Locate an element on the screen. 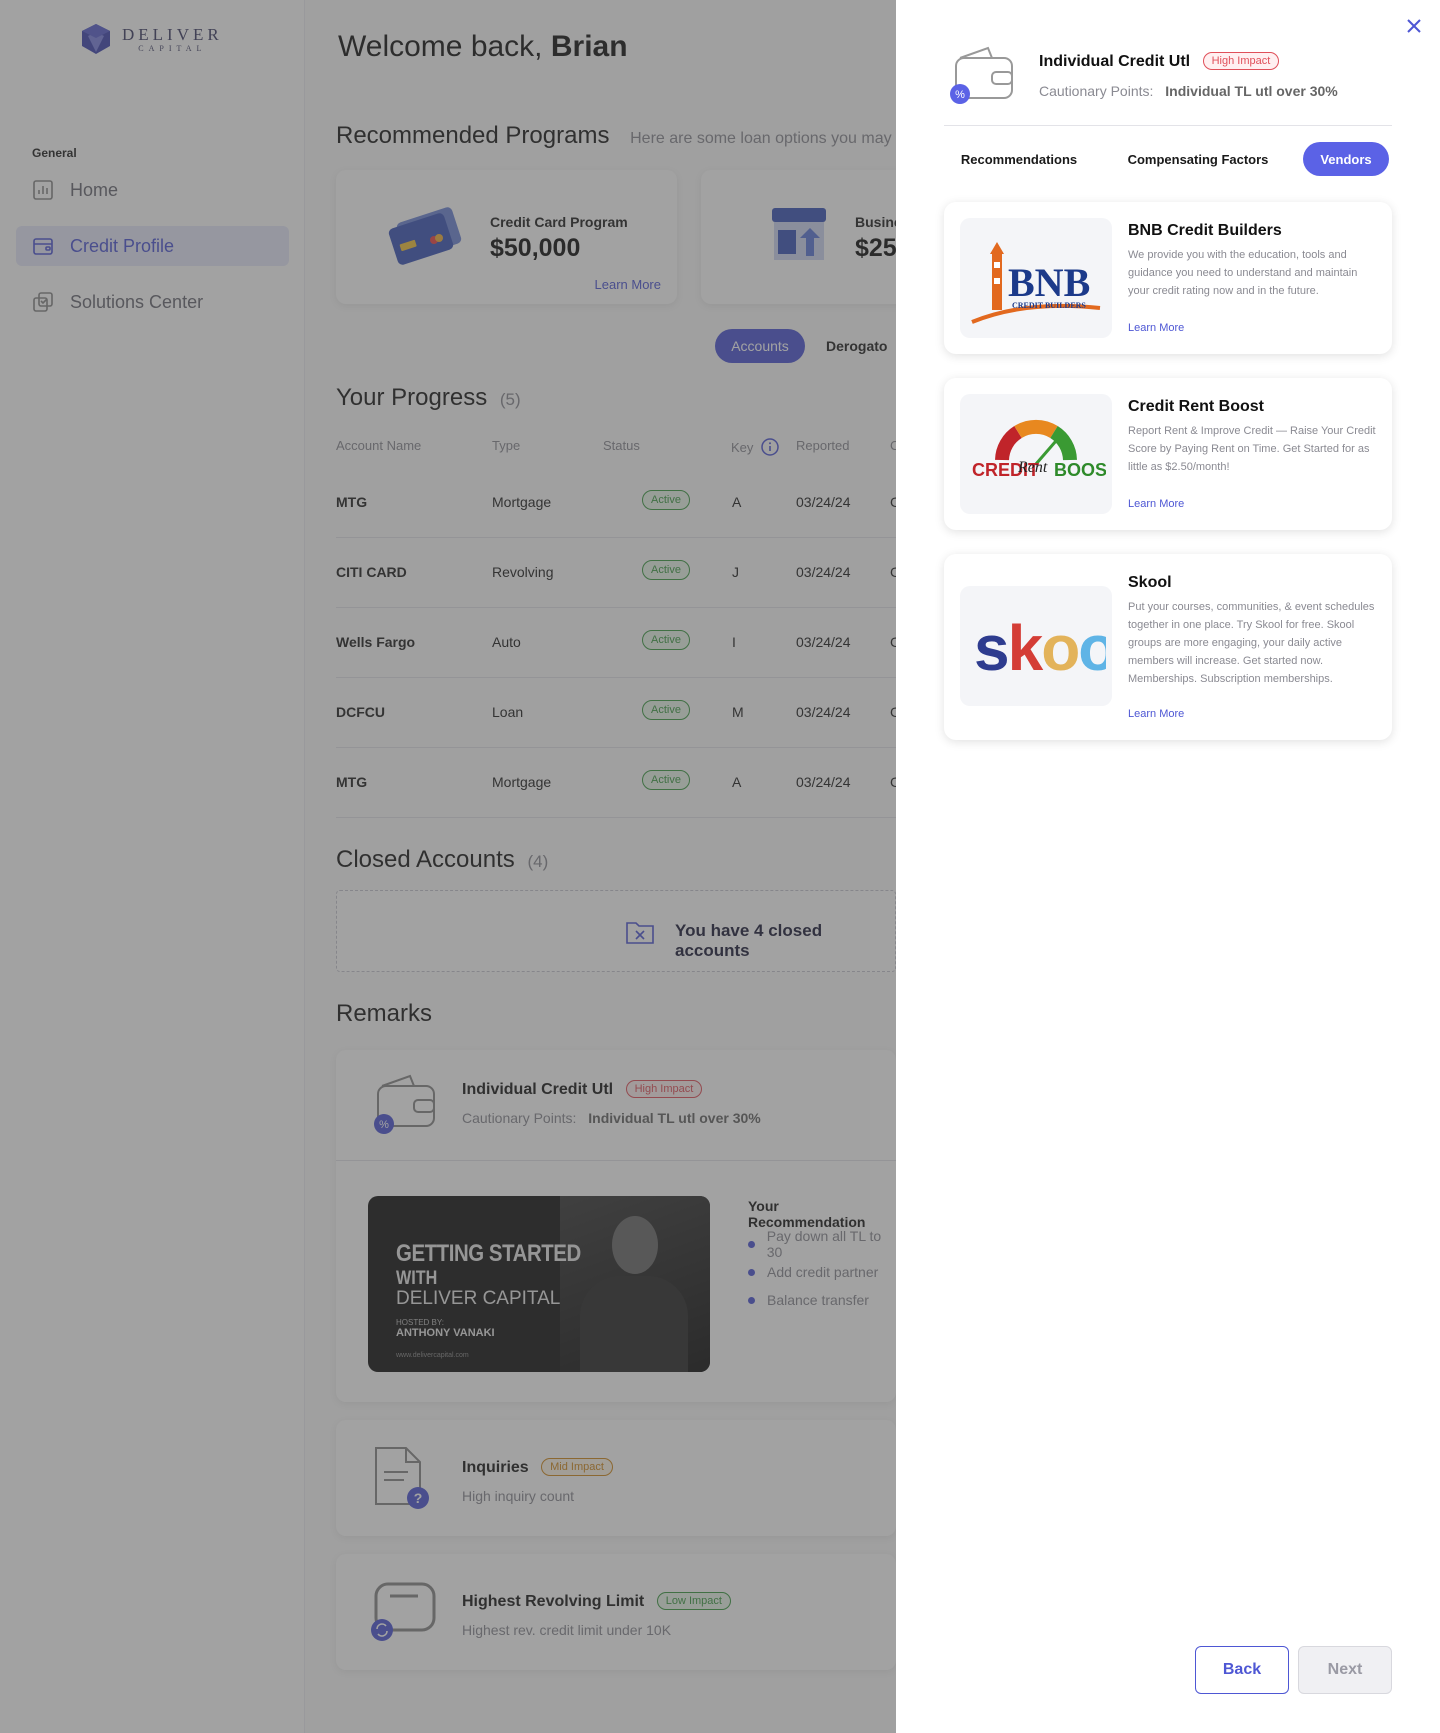 This screenshot has height=1733, width=1440. impact-badge: High Impact is located at coordinates (1241, 61).